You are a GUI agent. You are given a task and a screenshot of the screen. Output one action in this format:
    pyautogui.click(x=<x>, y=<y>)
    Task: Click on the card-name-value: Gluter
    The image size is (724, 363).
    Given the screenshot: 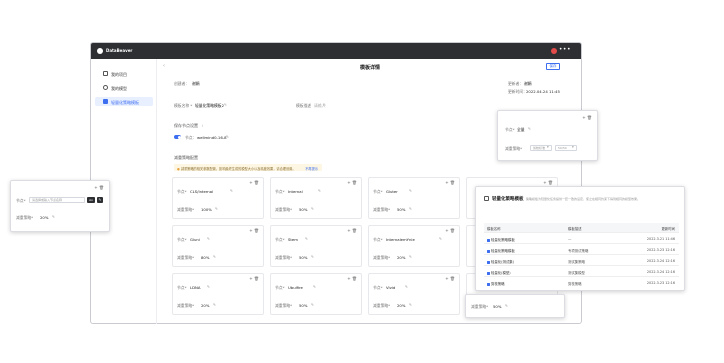 What is the action you would take?
    pyautogui.click(x=392, y=191)
    